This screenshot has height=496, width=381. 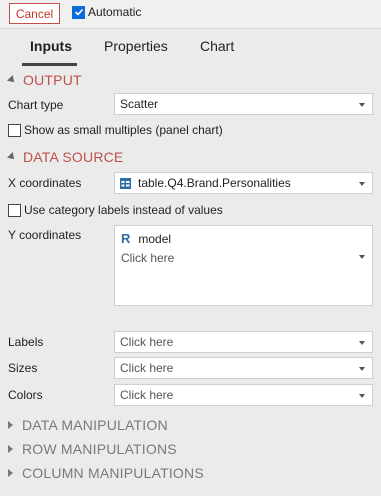 I want to click on section-output-header: OUTPUT, so click(x=44, y=80).